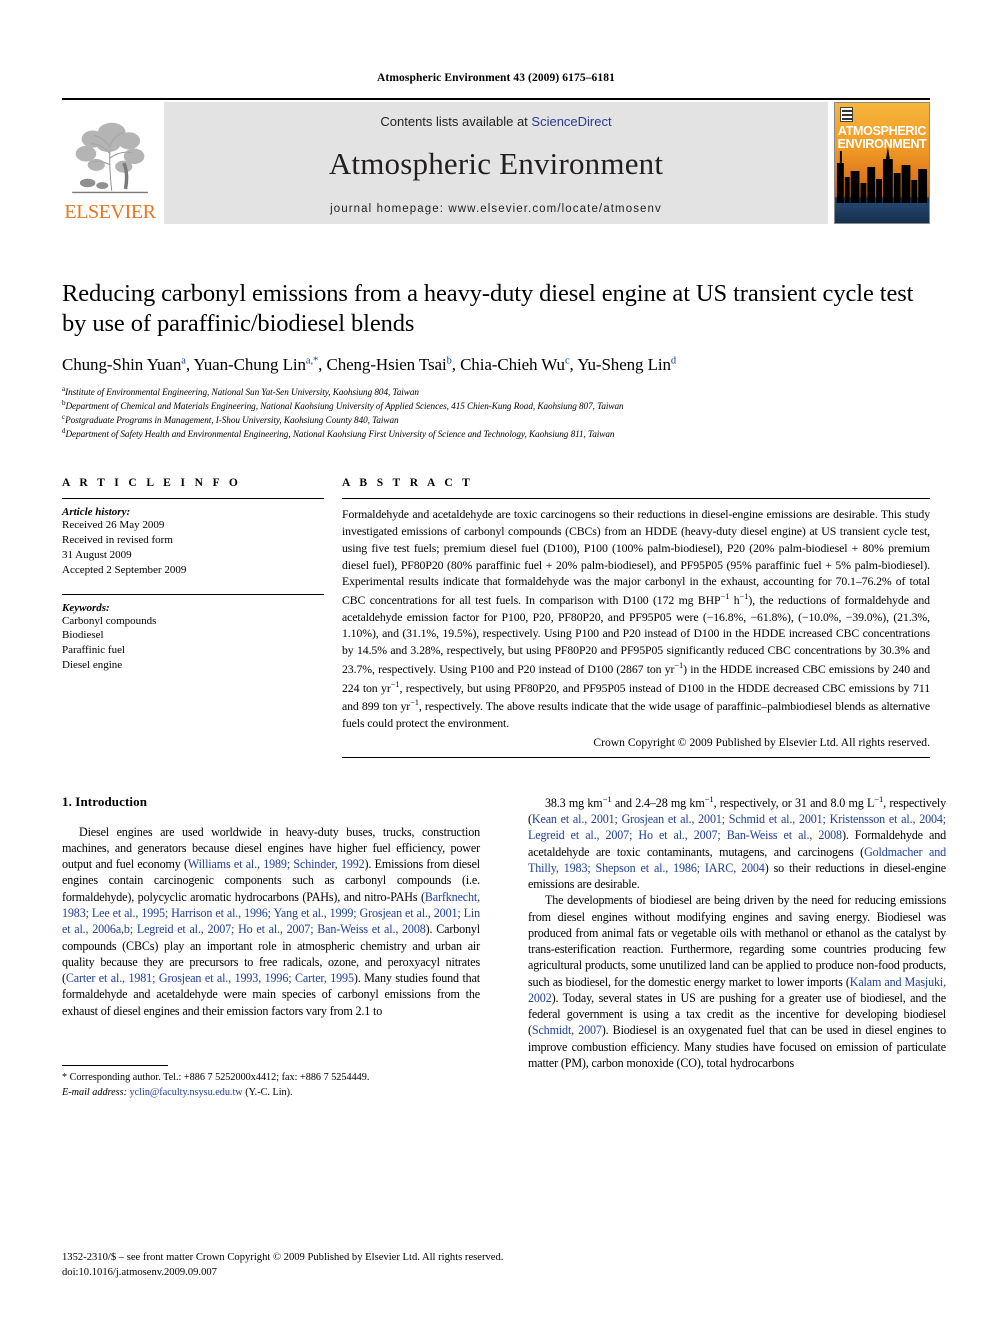 This screenshot has height=1323, width=992. Describe the element at coordinates (186, 1092) in the screenshot. I see `footnote-email-link: yclin@faculty.nsysu.edu.tw` at that location.